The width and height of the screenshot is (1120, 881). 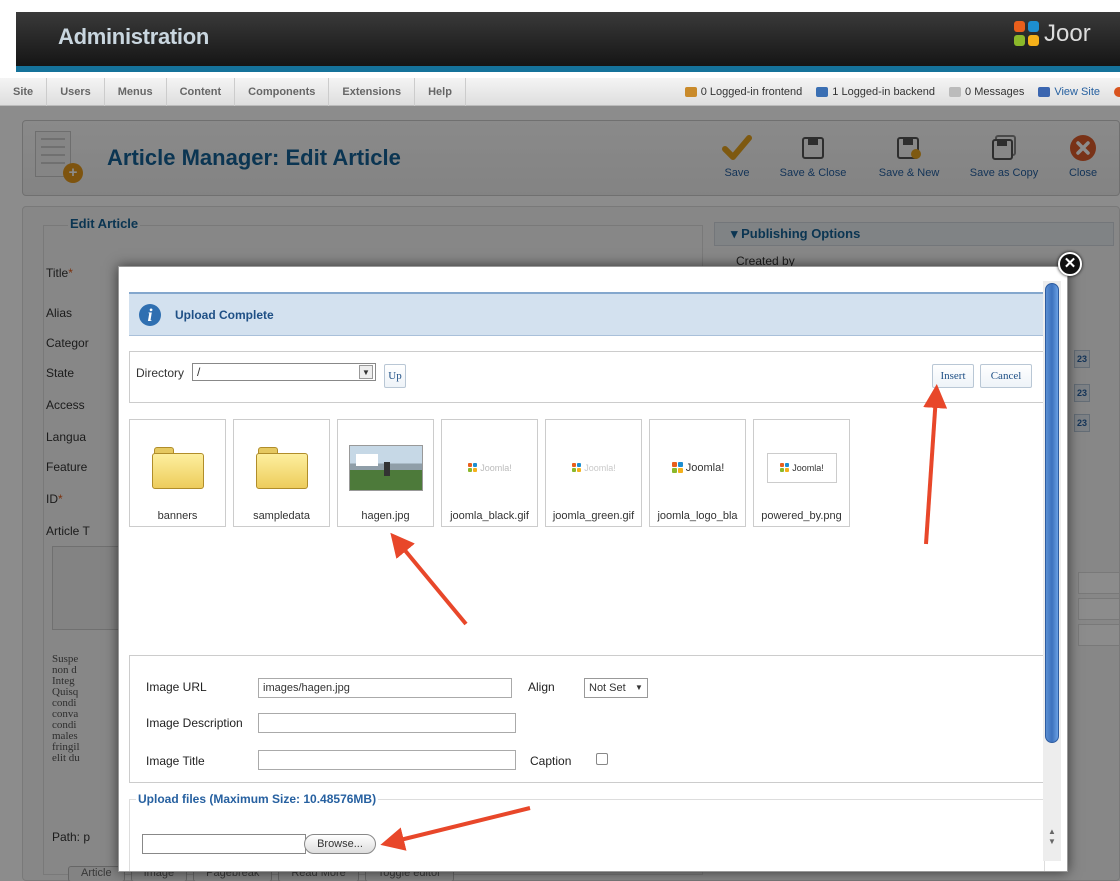 What do you see at coordinates (822, 92) in the screenshot?
I see `user-icon` at bounding box center [822, 92].